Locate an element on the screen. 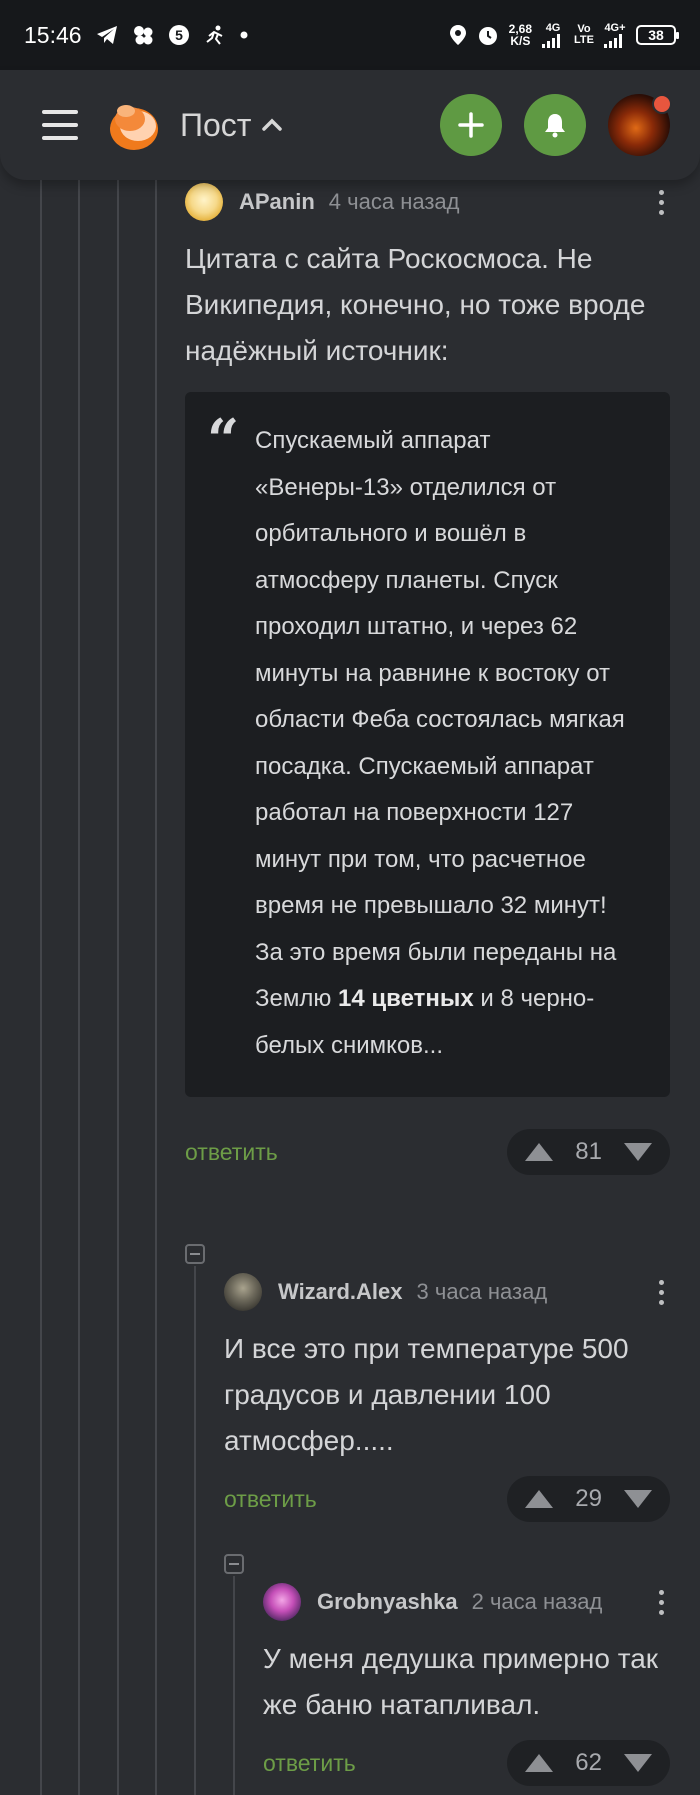 This screenshot has height=1795, width=700. comment-author: Grobnyashka is located at coordinates (387, 1602).